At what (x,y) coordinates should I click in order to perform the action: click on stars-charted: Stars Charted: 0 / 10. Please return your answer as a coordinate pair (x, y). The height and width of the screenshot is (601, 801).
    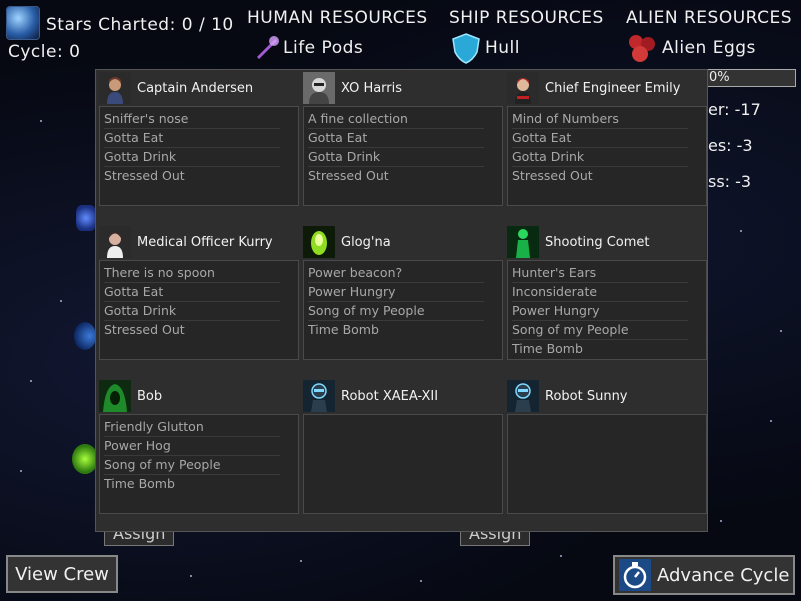
    Looking at the image, I should click on (140, 25).